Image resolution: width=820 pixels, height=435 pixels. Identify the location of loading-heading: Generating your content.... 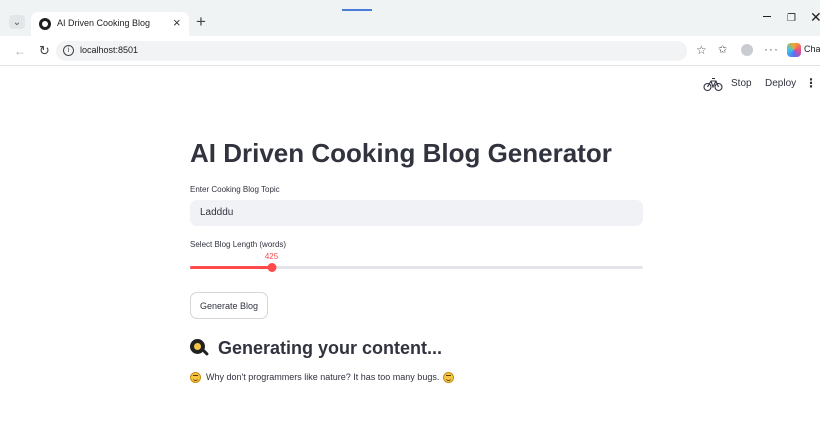
(316, 348).